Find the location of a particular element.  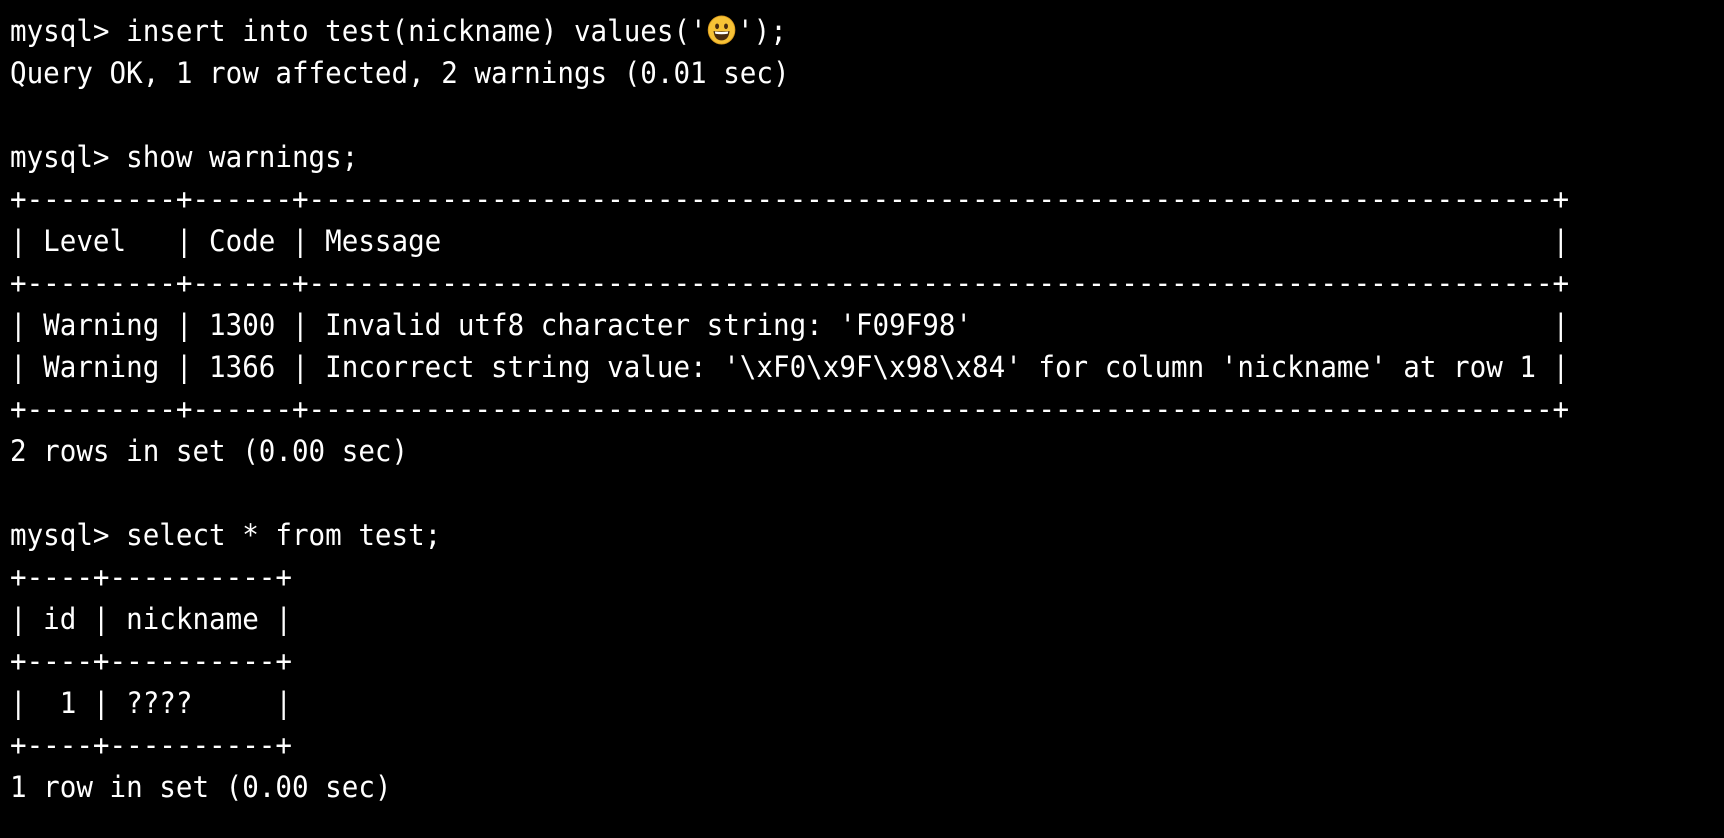

insert-command-suffix: '); is located at coordinates (762, 31).